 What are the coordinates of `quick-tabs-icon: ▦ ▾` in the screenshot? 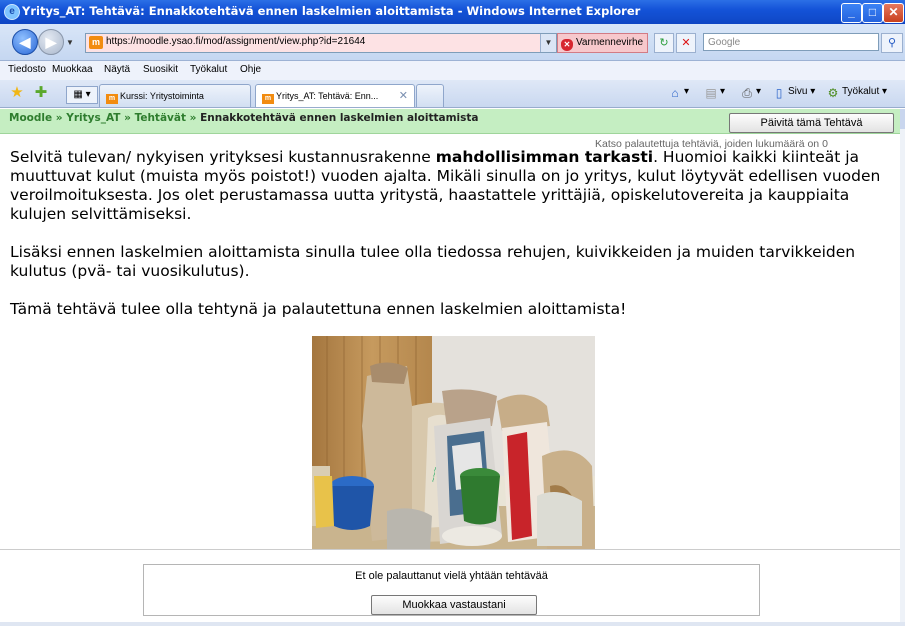 It's located at (82, 95).